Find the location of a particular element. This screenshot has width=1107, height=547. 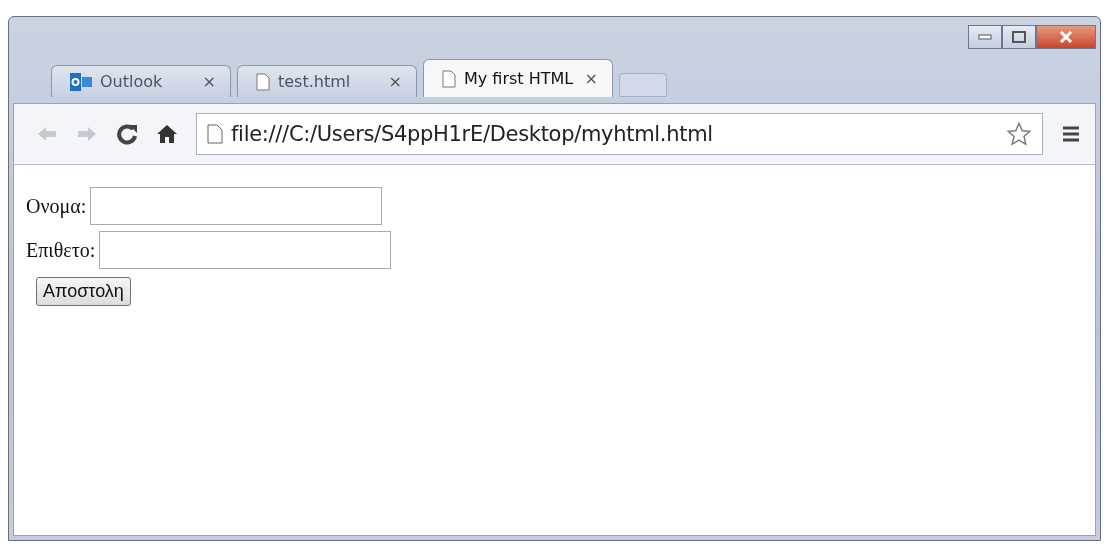

address-bar: file:///C:/Users/S4ppH1rE/Desktop/myhtml.html is located at coordinates (619, 134).